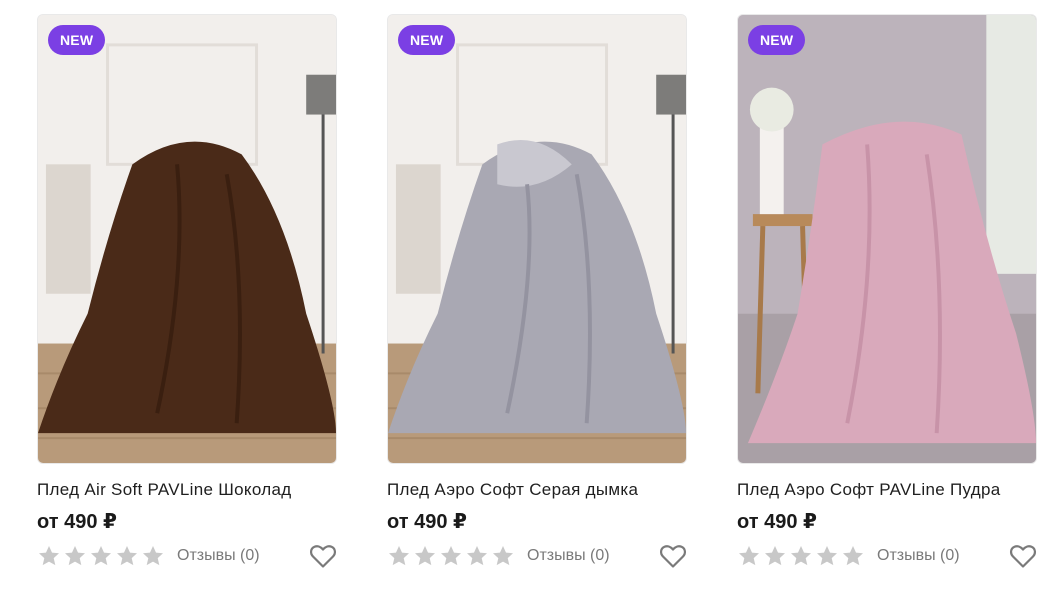 The image size is (1057, 595). What do you see at coordinates (186, 490) in the screenshot?
I see `product-title: Плед Air Soft PAVLine Шоколад` at bounding box center [186, 490].